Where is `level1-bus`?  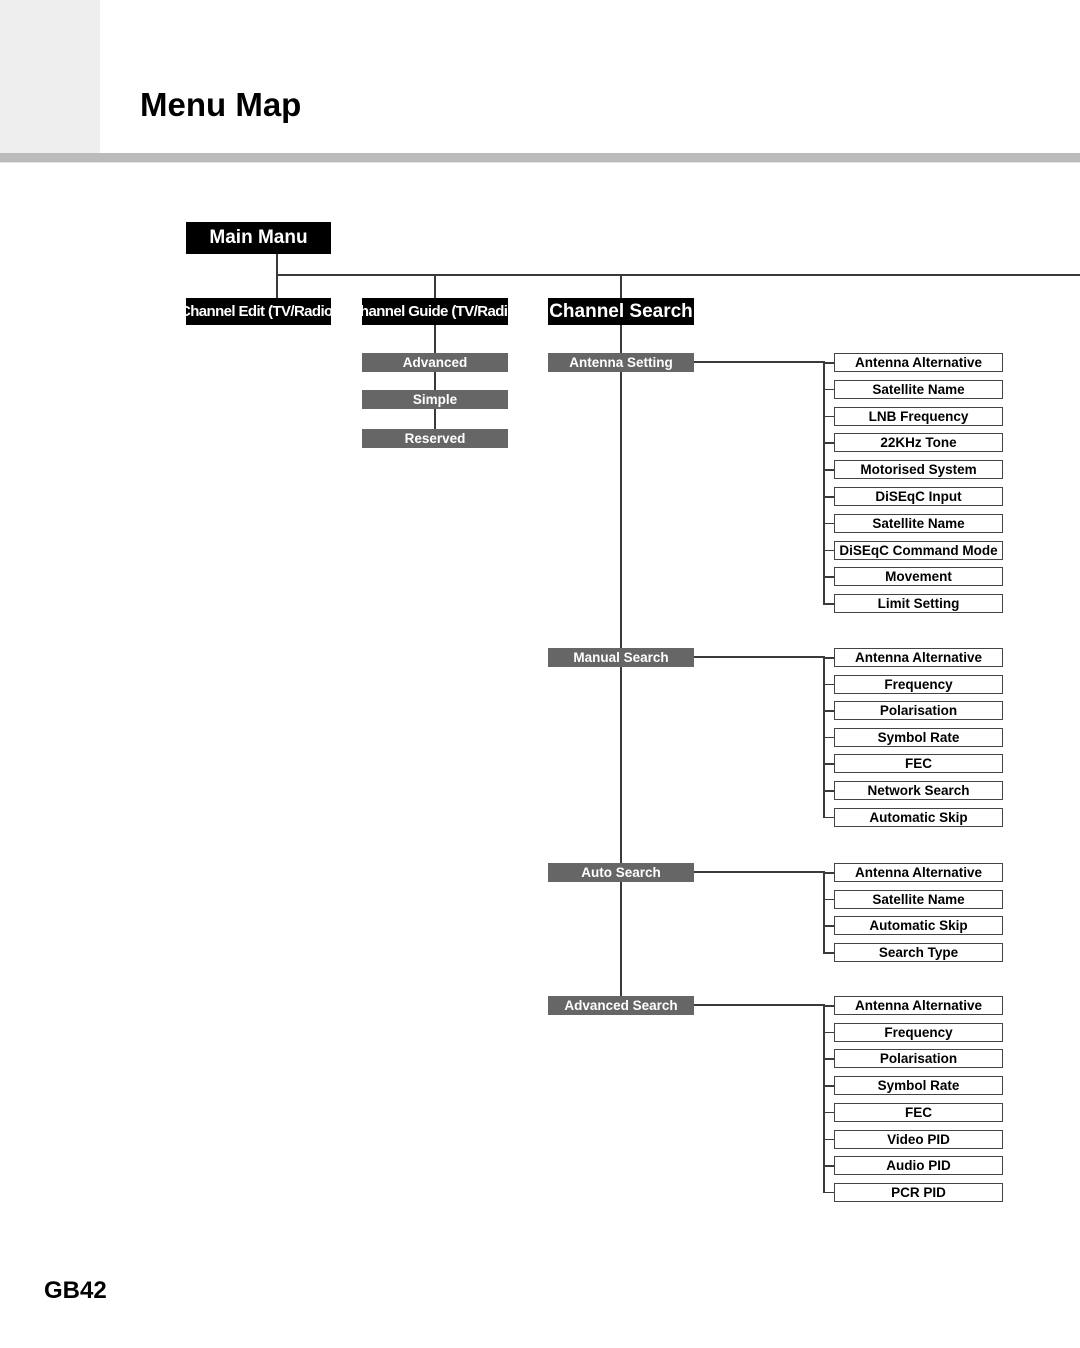 level1-bus is located at coordinates (678, 275).